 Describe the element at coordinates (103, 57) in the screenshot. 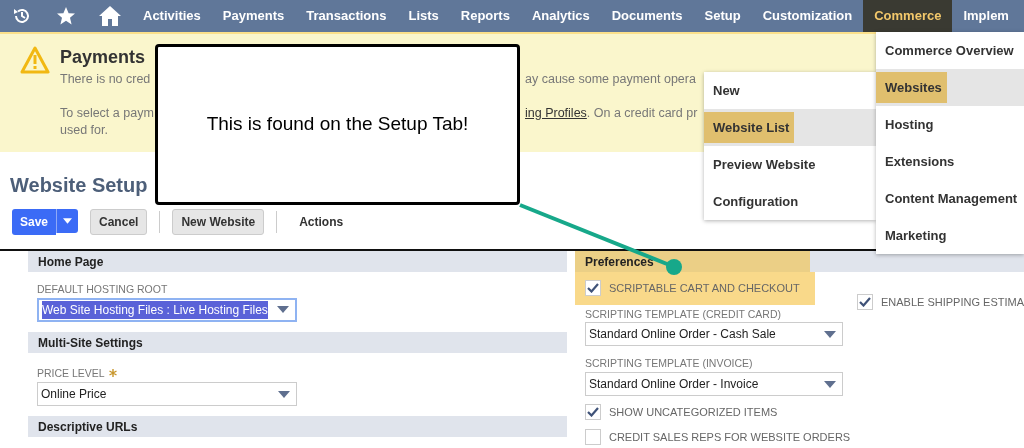

I see `alert-title: Payments` at that location.